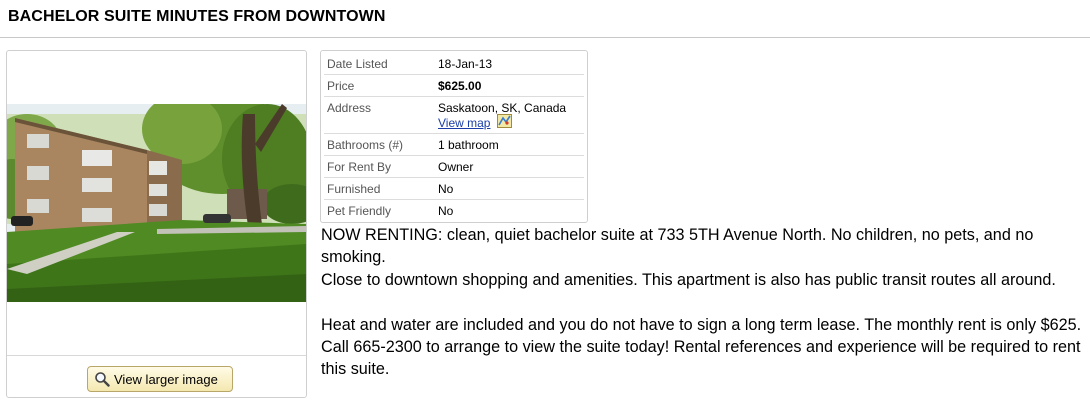 This screenshot has width=1090, height=409. I want to click on image-panel-divider, so click(156, 355).